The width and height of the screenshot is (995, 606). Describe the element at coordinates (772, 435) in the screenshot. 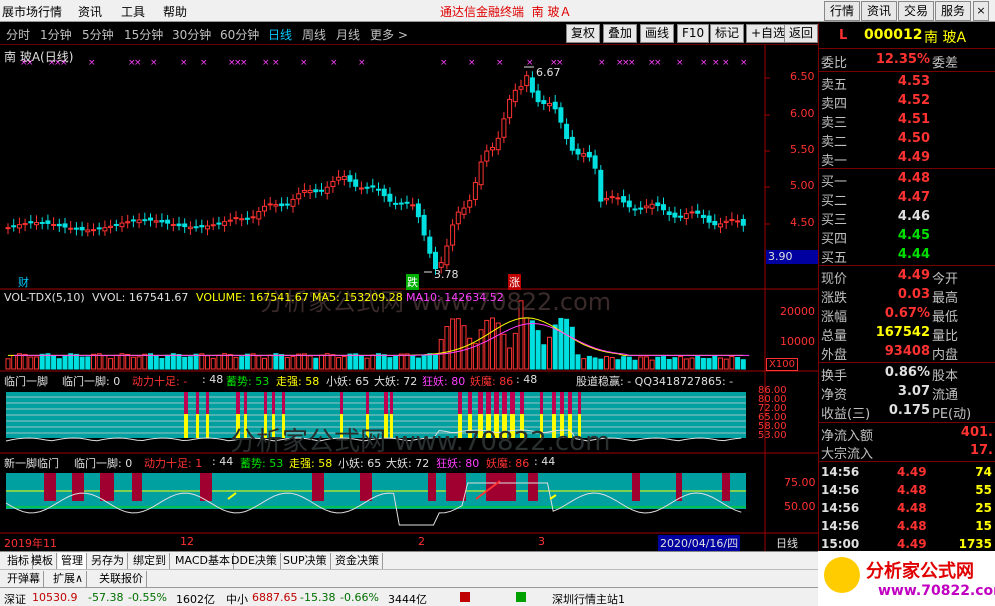

I see `ind1-y-tick: 53.00` at that location.